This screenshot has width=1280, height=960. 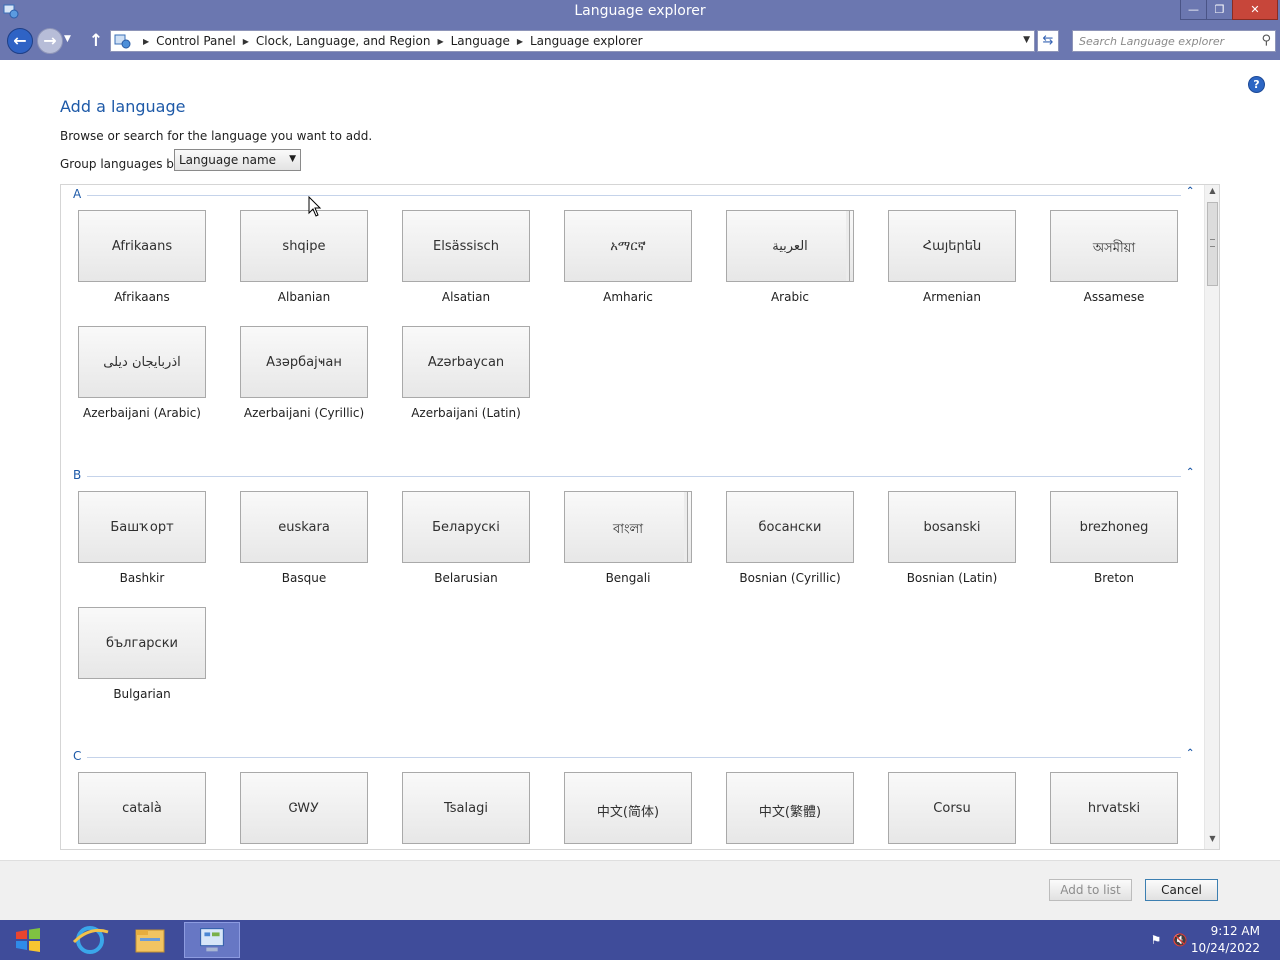 I want to click on scroll-down-icon: ▼, so click(x=1212, y=841).